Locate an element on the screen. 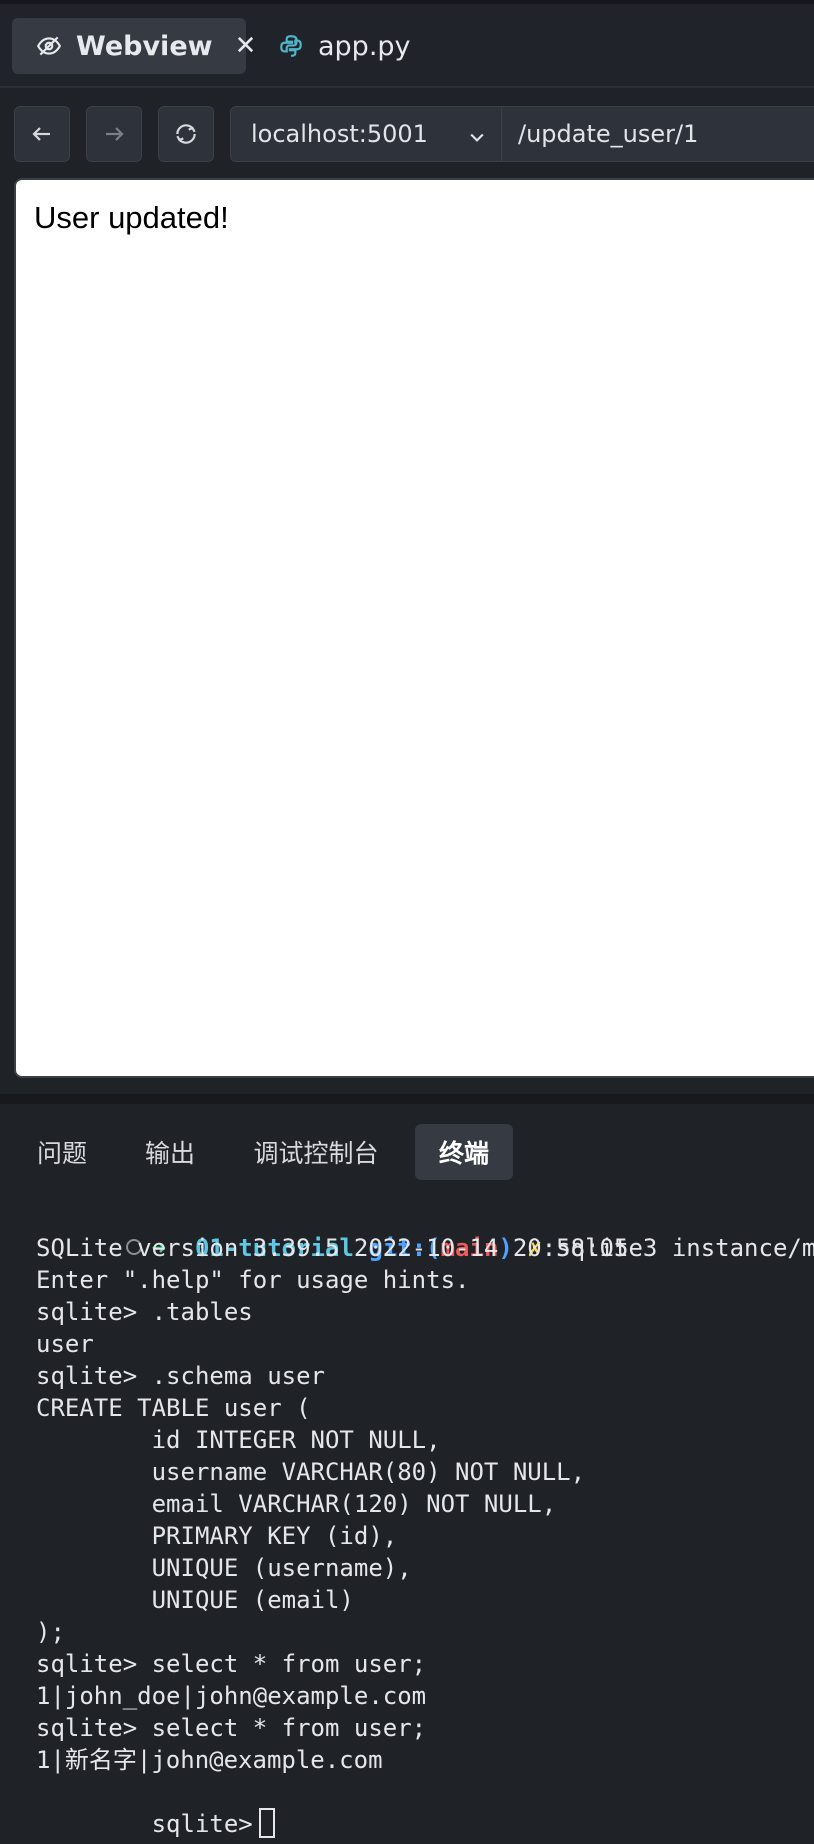  terminal-line: ); is located at coordinates (50, 1632).